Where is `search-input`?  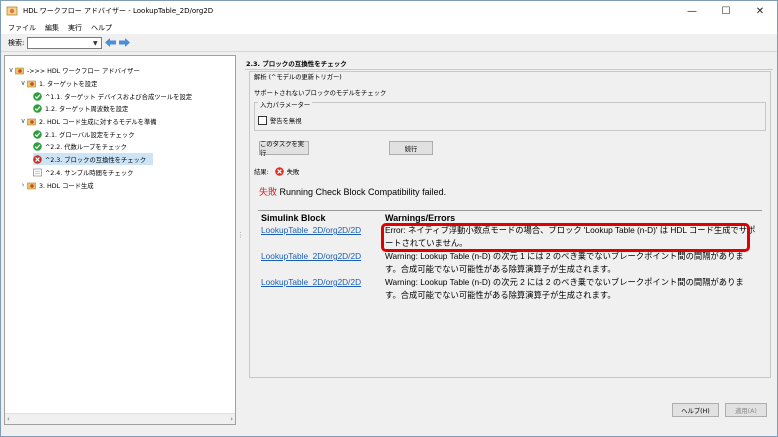
search-input is located at coordinates (59, 42).